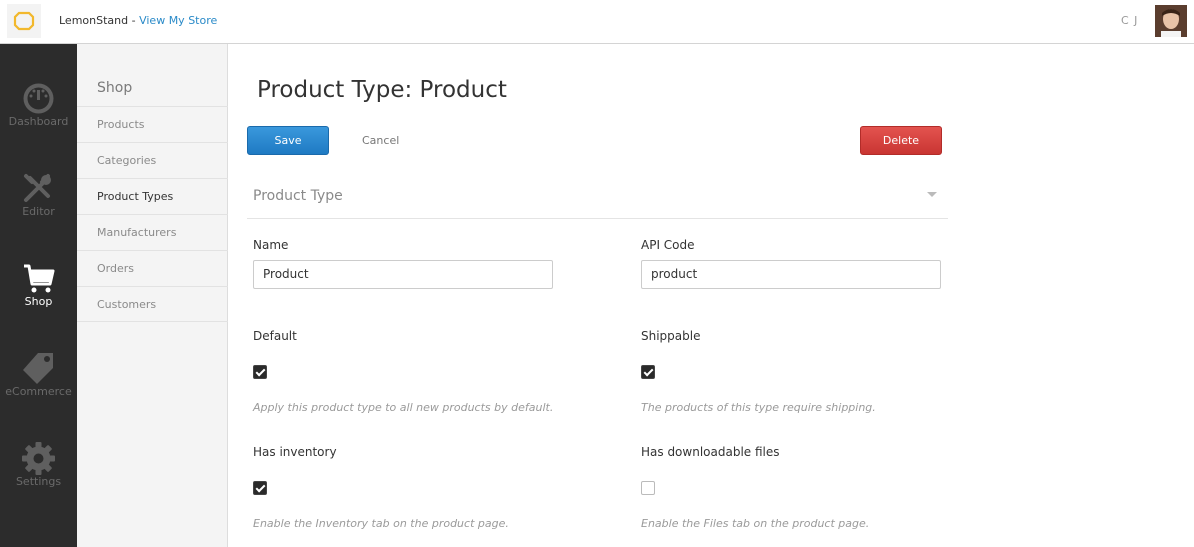  I want to click on delete-button: Delete, so click(901, 140).